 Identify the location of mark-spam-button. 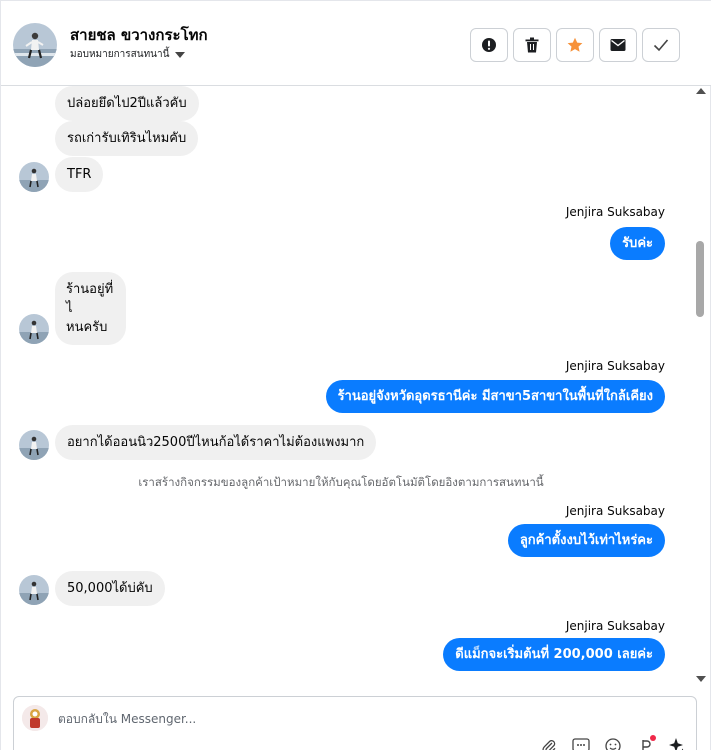
(489, 45).